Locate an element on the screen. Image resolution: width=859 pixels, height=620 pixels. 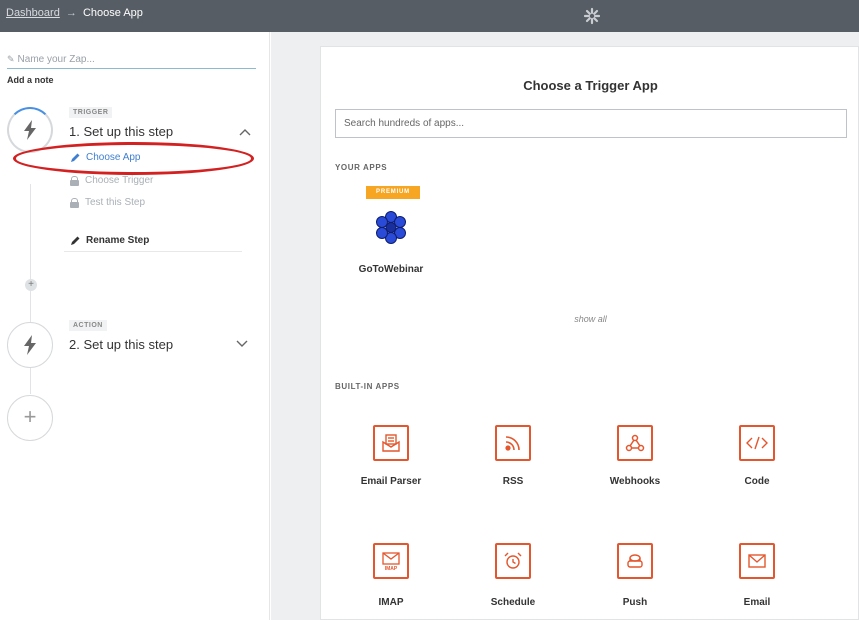
gotowebinar-flower-icon is located at coordinates (391, 227).